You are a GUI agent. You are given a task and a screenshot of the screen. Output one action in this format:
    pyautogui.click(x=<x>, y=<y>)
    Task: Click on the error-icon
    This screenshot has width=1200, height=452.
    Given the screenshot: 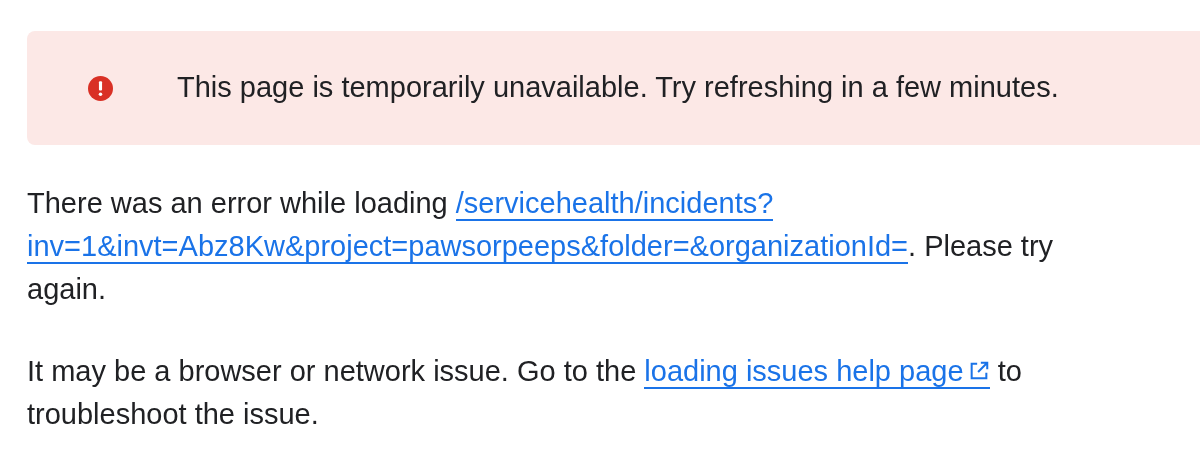 What is the action you would take?
    pyautogui.click(x=100, y=88)
    